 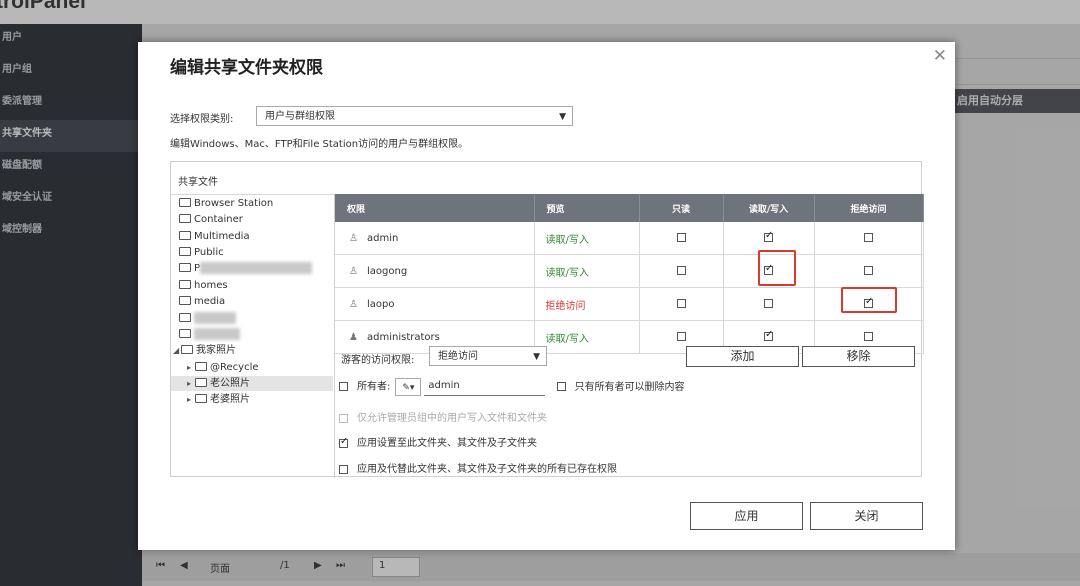 What do you see at coordinates (403, 337) in the screenshot?
I see `group-name: administrators` at bounding box center [403, 337].